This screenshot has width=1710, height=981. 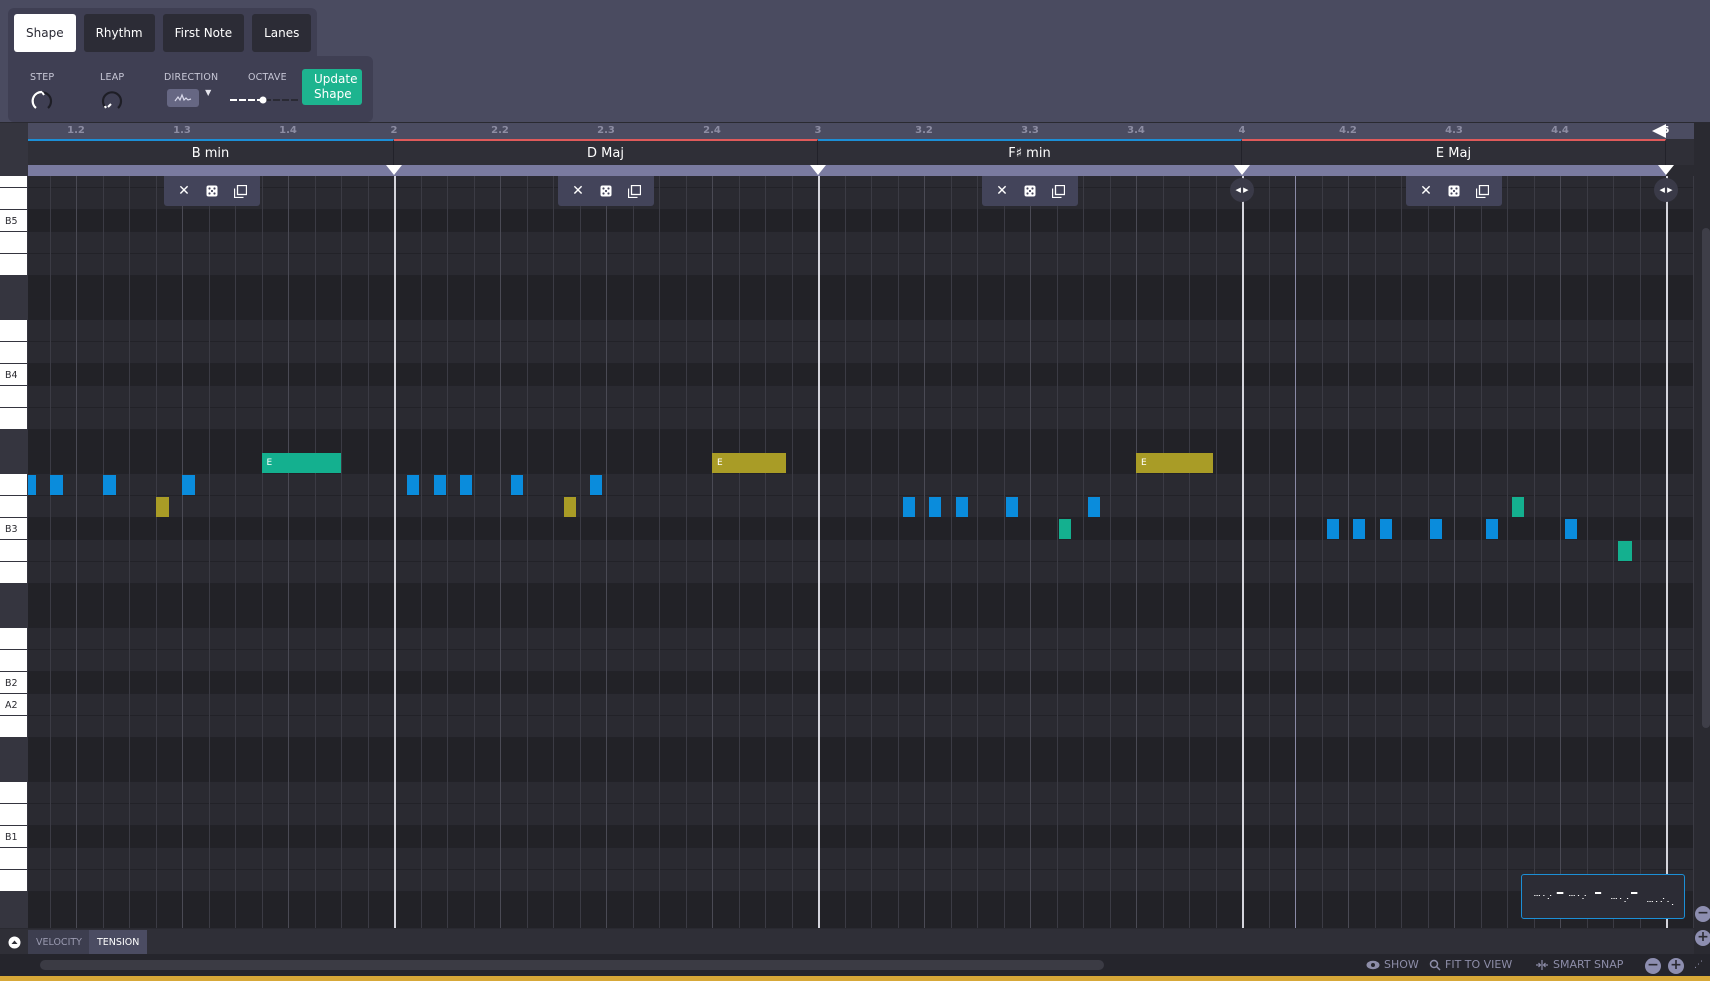 What do you see at coordinates (332, 87) in the screenshot?
I see `update-shape-button: Update Shape` at bounding box center [332, 87].